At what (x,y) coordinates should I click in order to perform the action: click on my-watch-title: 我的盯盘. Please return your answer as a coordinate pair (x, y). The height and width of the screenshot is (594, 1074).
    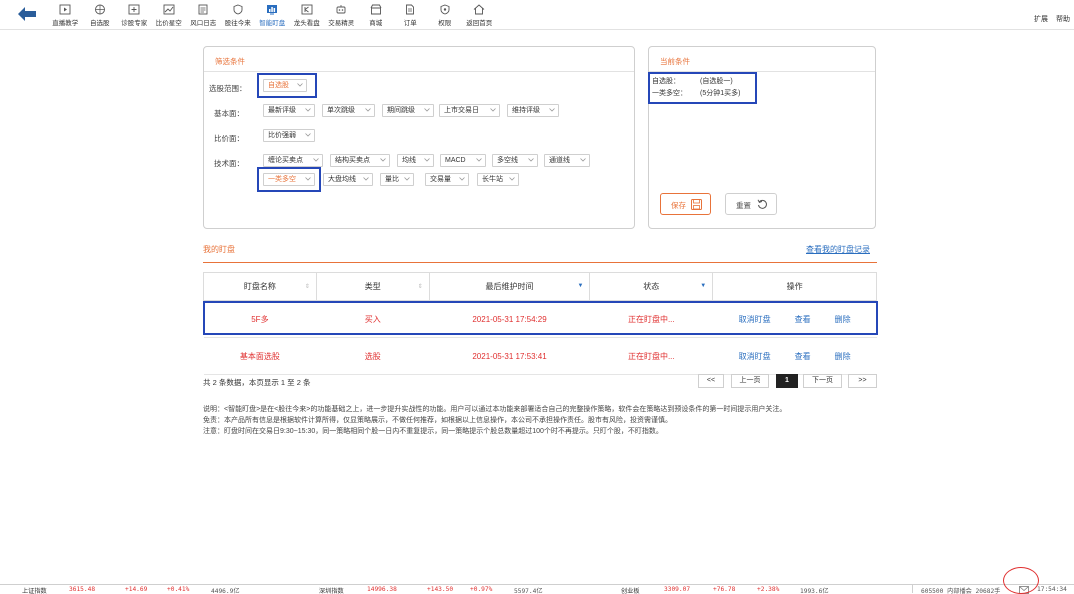
    Looking at the image, I should click on (219, 249).